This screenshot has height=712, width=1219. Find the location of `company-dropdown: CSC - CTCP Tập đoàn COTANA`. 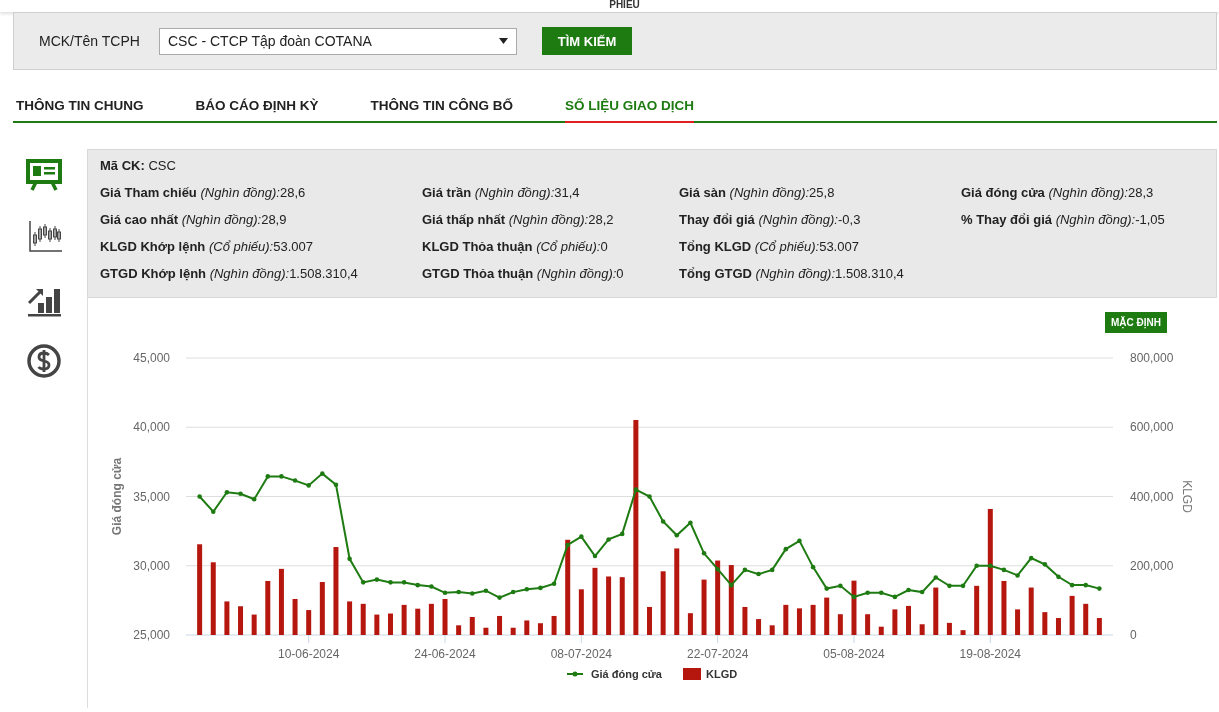

company-dropdown: CSC - CTCP Tập đoàn COTANA is located at coordinates (338, 41).